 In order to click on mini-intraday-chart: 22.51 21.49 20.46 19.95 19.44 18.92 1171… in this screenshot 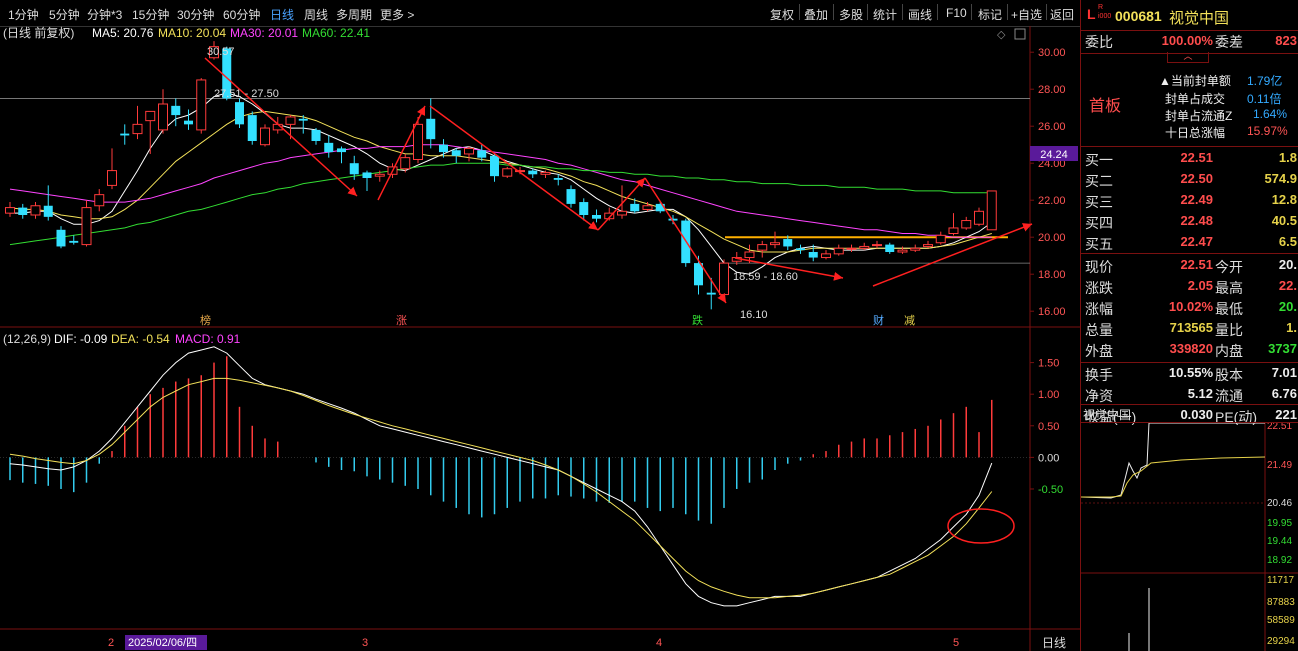, I will do `click(1189, 537)`.